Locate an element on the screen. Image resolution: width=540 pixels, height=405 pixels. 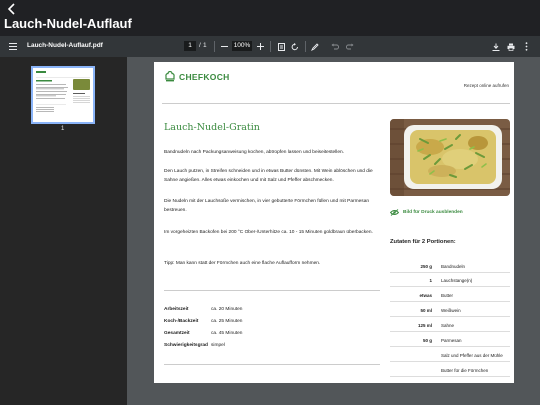
pen-icon is located at coordinates (315, 46).